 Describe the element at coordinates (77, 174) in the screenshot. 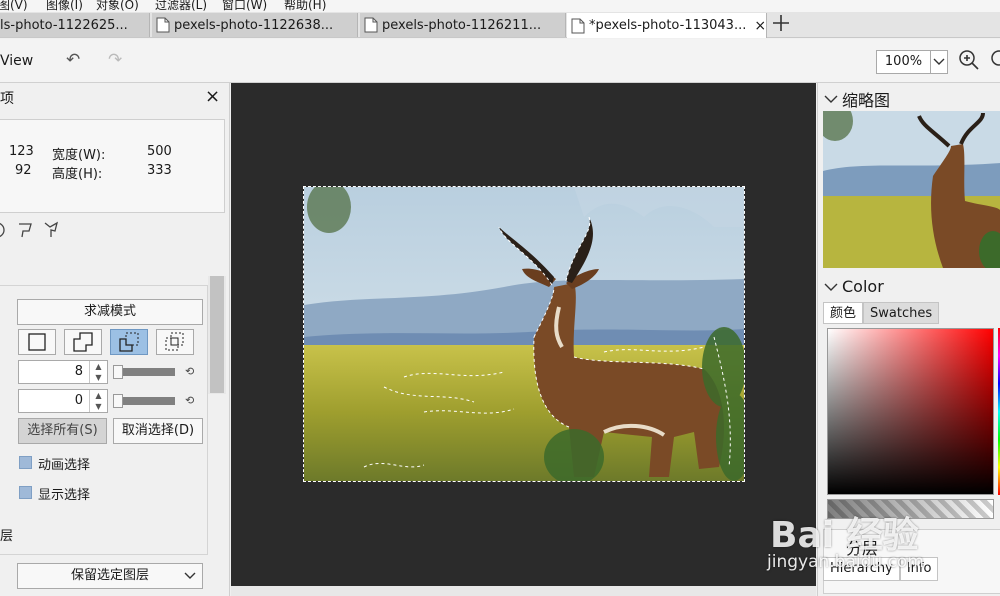

I see `height-label: 高度(H):` at that location.